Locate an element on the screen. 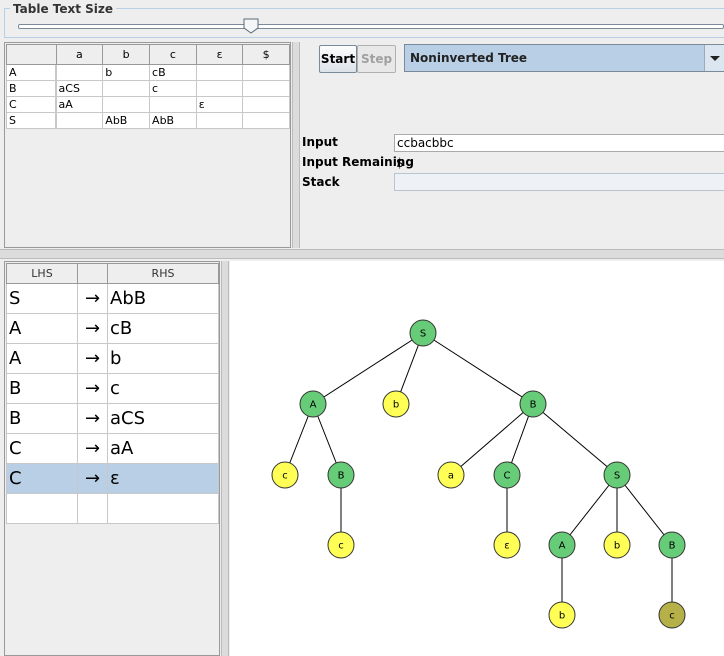  top-vertical-split-divider is located at coordinates (296, 145).